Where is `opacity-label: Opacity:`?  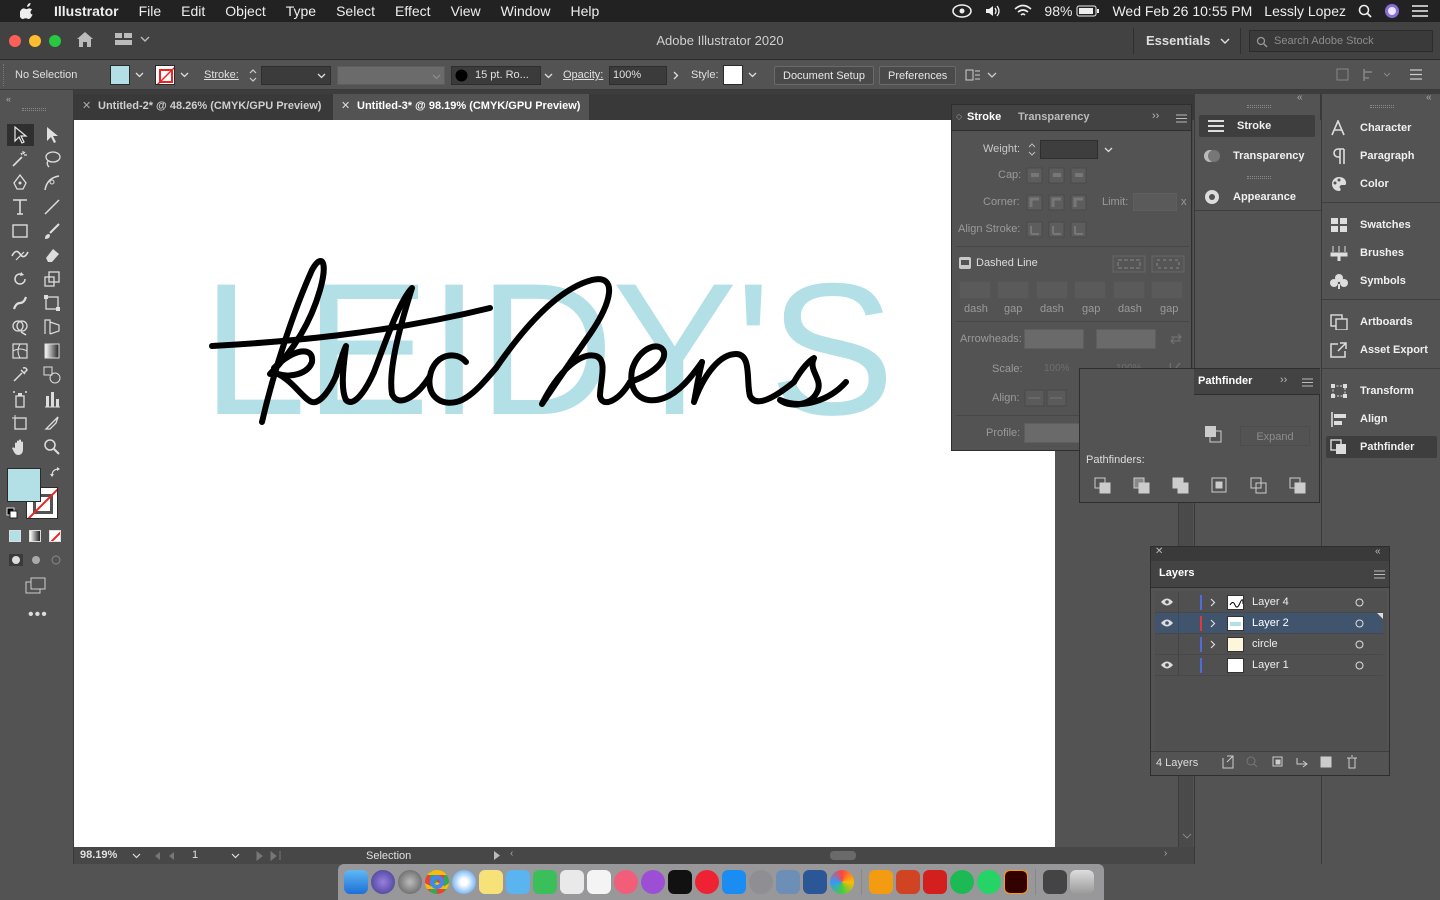
opacity-label: Opacity: is located at coordinates (583, 75).